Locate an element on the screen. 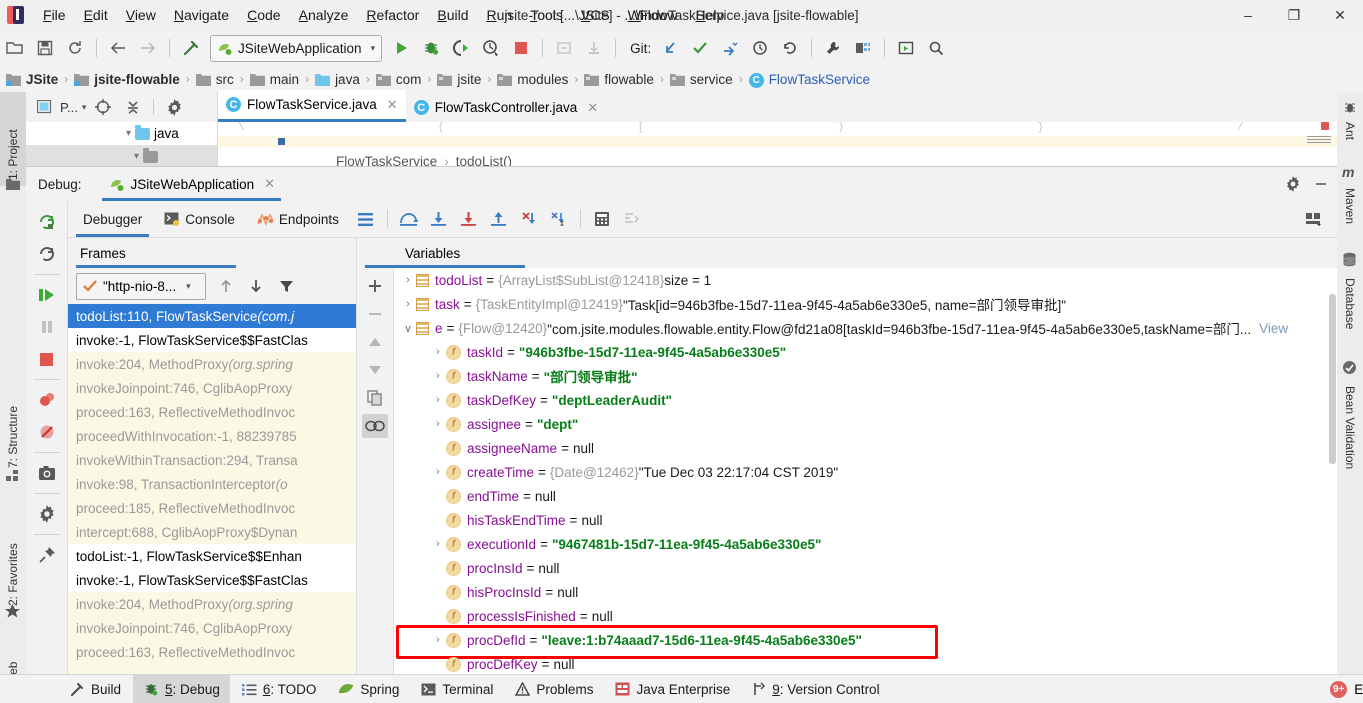  breadcrumb-item-jsite-flowable: jsite-flowable is located at coordinates (127, 79).